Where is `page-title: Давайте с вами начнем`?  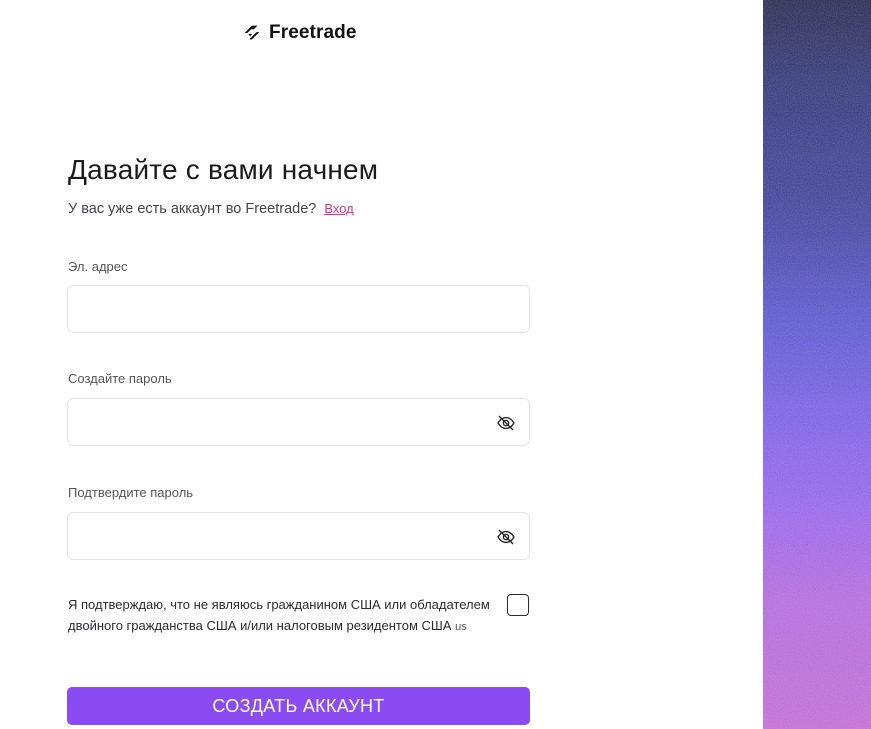 page-title: Давайте с вами начнем is located at coordinates (223, 169).